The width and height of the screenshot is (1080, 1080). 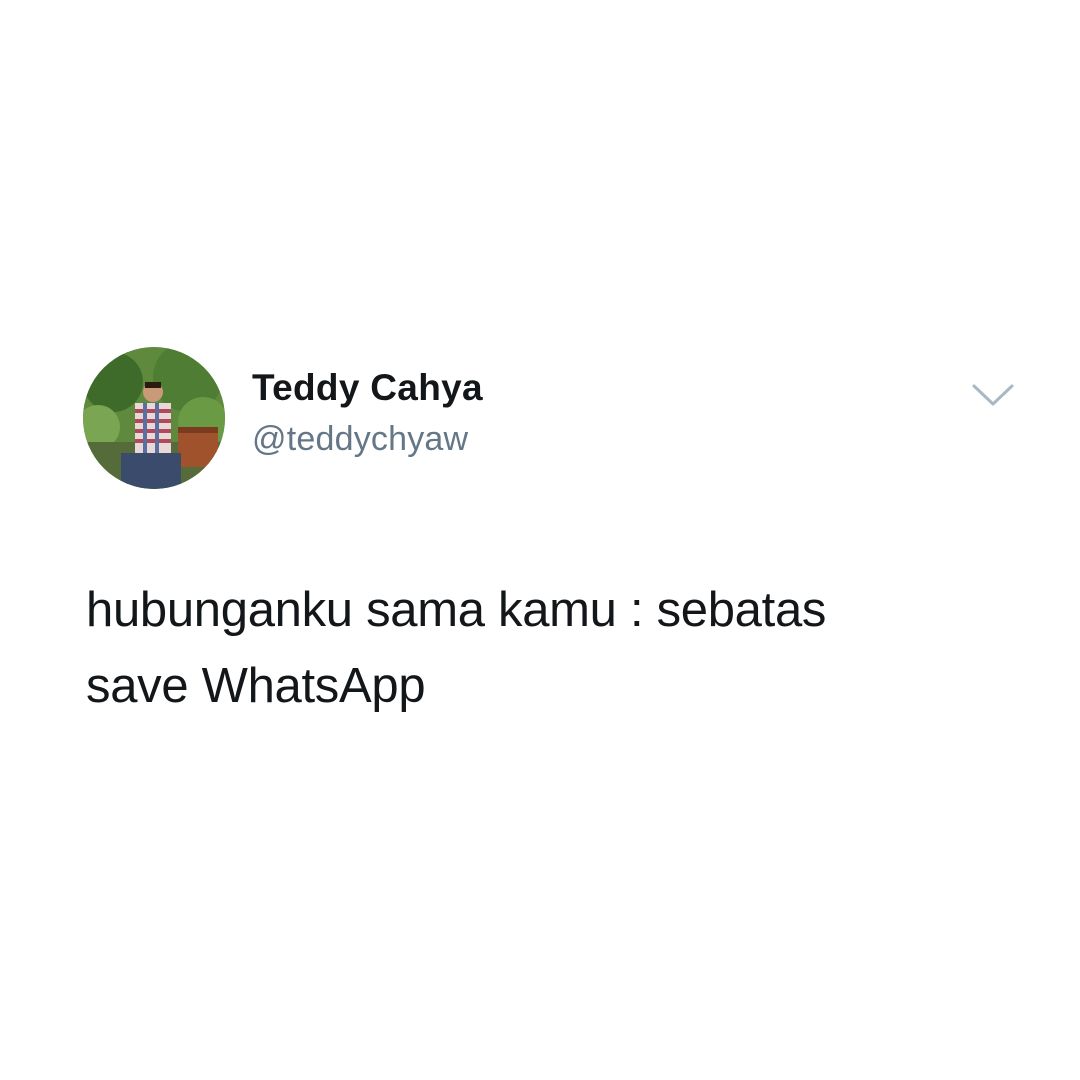 I want to click on chevron-down-icon, so click(x=993, y=395).